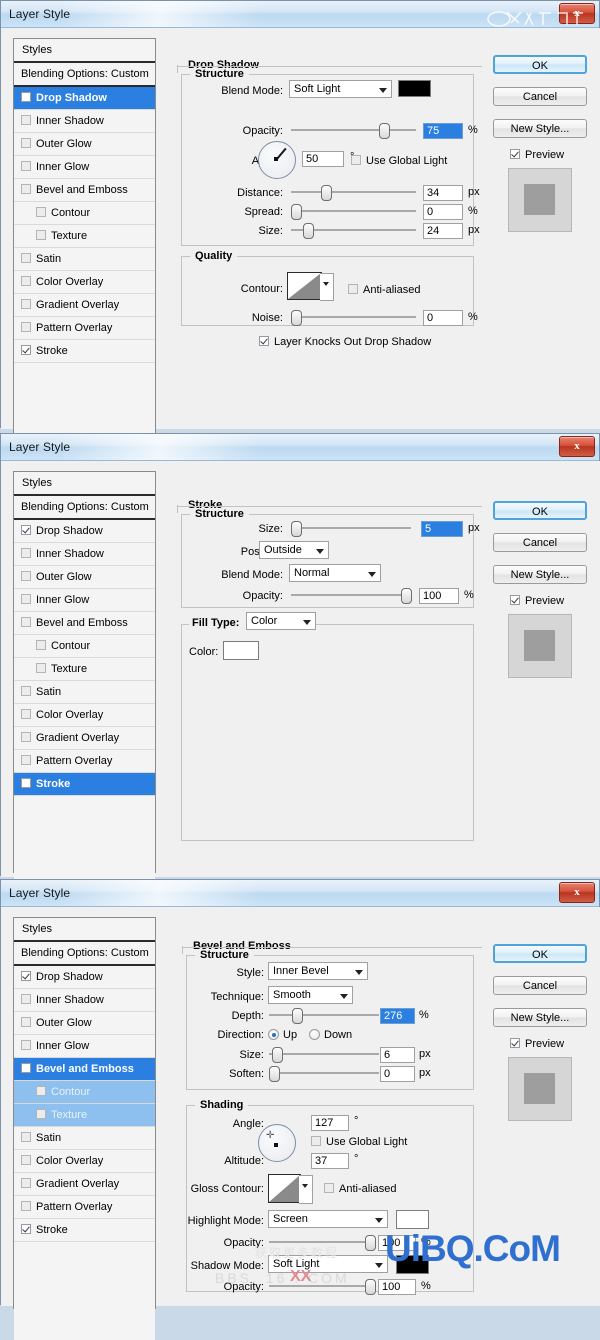 Image resolution: width=600 pixels, height=1340 pixels. Describe the element at coordinates (318, 971) in the screenshot. I see `bevel-style-select: Inner Bevel` at that location.